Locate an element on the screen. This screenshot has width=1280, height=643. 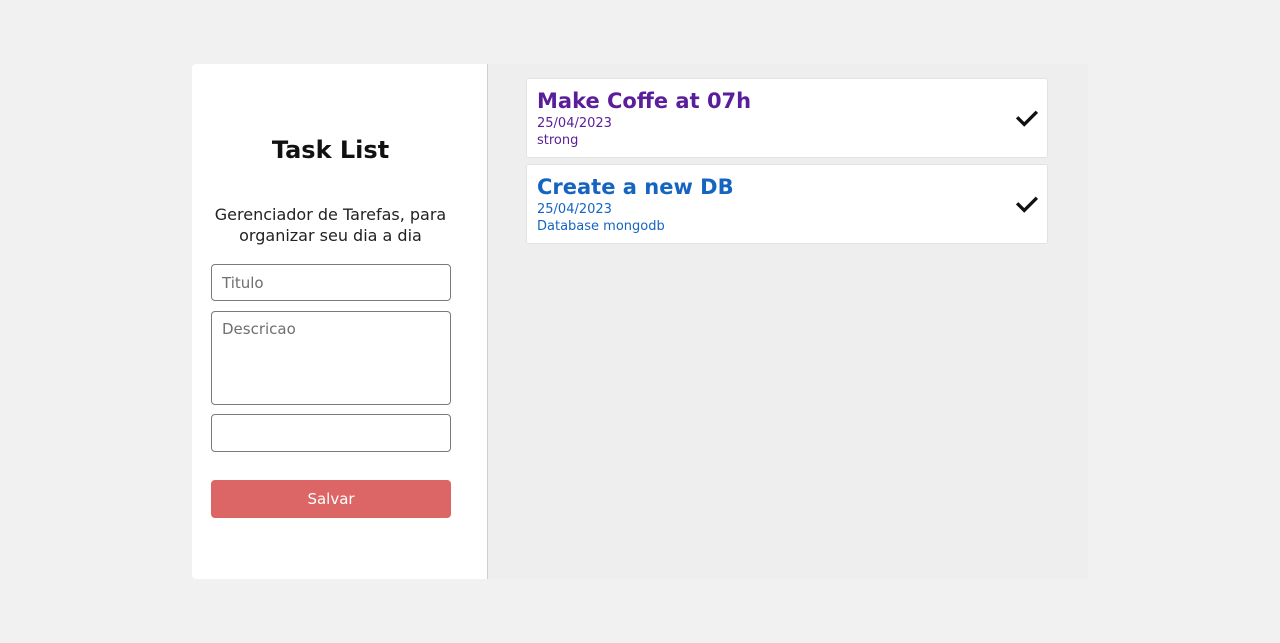
task-title: Make Coffe at 07h is located at coordinates (644, 101).